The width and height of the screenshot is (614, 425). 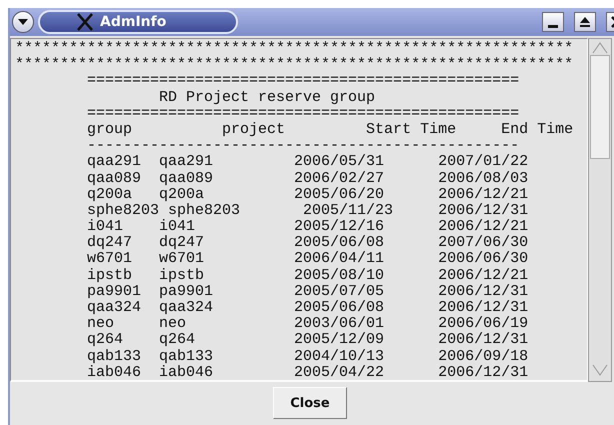 I want to click on maximize-button, so click(x=585, y=22).